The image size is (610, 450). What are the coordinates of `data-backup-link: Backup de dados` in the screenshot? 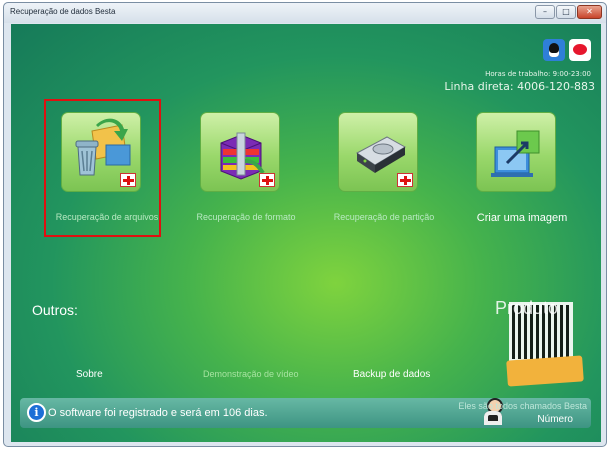 It's located at (391, 374).